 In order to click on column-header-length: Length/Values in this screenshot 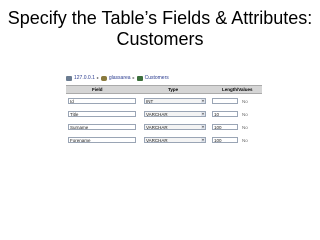, I will do `click(237, 89)`.